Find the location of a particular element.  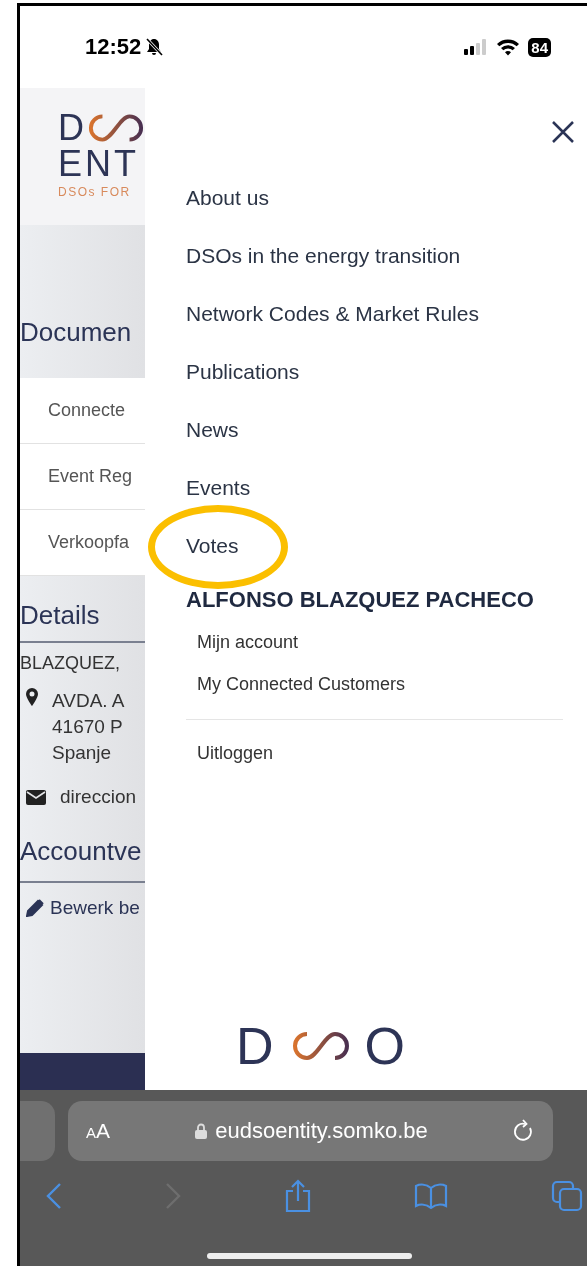

clock-time: 12:52 is located at coordinates (113, 47).